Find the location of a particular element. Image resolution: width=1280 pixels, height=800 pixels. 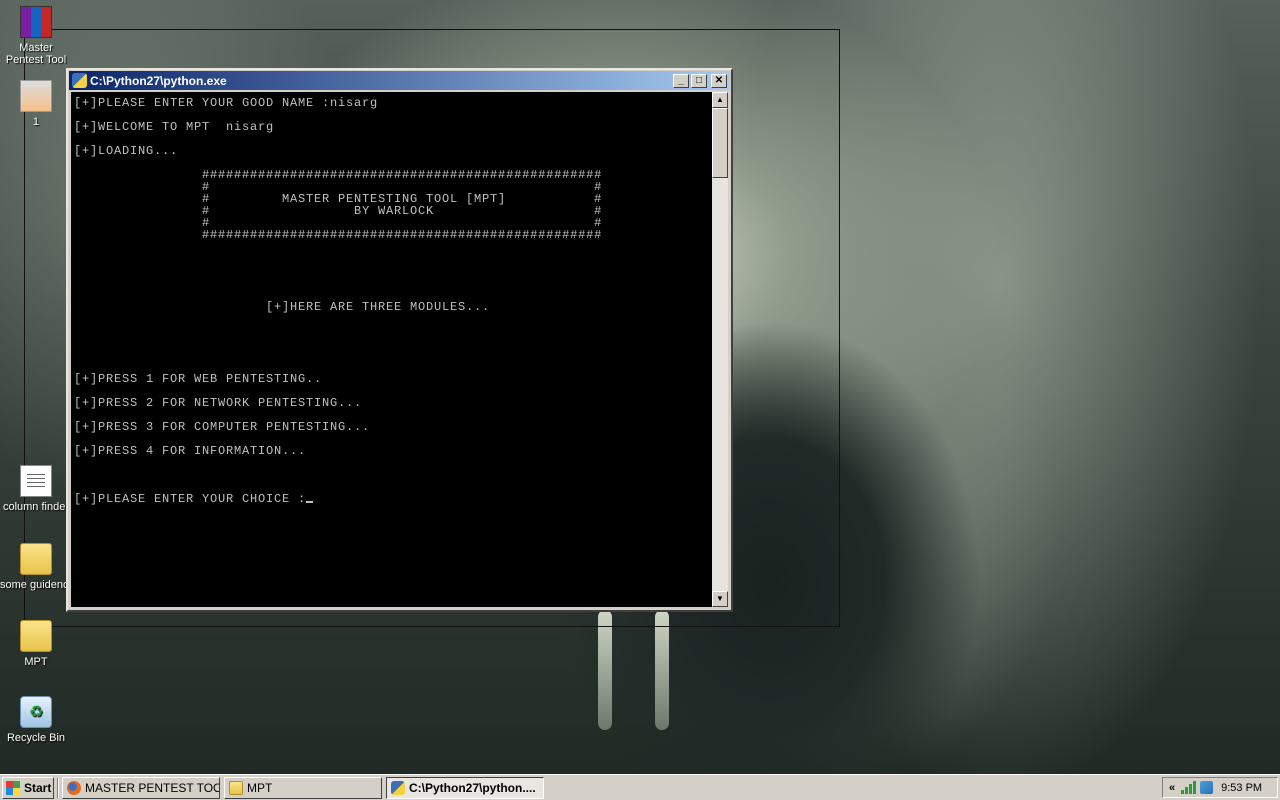

desktop-icon-some-guidence: some guidence is located at coordinates (36, 567).